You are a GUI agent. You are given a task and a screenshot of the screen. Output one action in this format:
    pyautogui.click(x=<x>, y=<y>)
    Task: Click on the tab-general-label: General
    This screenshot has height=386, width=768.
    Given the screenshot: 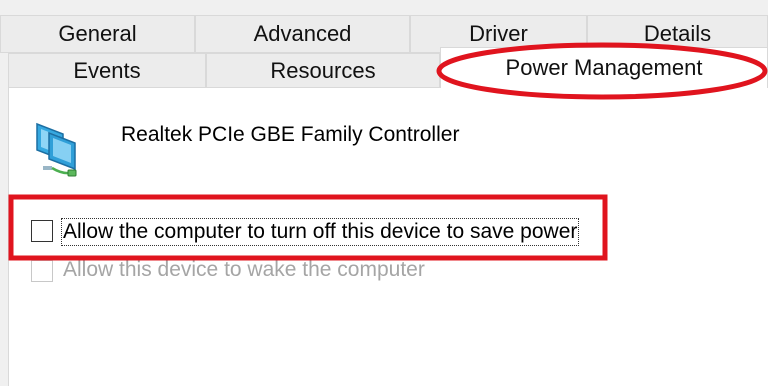 What is the action you would take?
    pyautogui.click(x=97, y=33)
    